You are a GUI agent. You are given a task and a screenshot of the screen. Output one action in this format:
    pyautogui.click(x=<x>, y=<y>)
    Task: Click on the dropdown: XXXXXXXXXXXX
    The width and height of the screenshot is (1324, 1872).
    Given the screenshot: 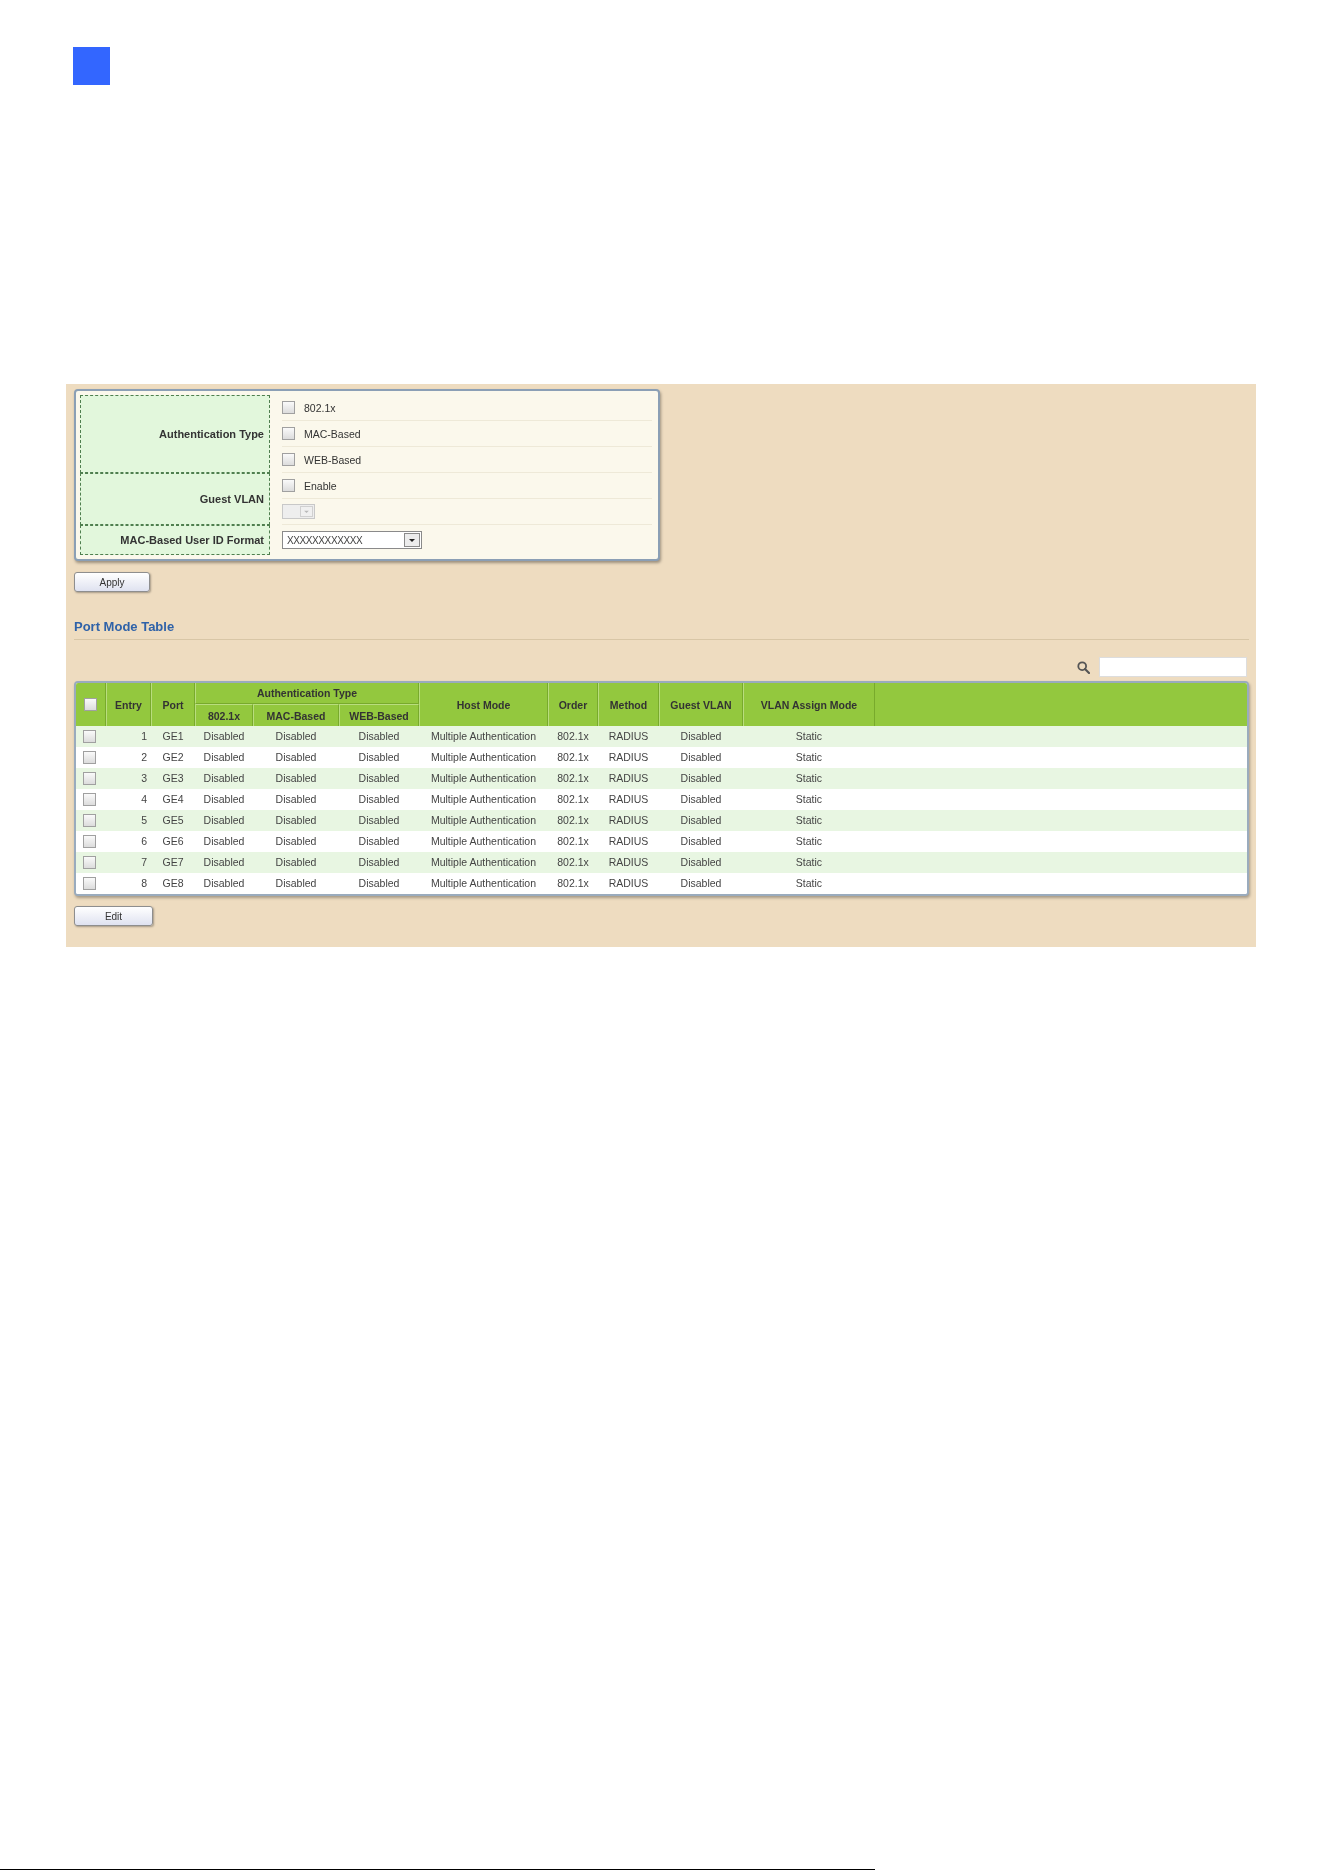 What is the action you would take?
    pyautogui.click(x=352, y=540)
    